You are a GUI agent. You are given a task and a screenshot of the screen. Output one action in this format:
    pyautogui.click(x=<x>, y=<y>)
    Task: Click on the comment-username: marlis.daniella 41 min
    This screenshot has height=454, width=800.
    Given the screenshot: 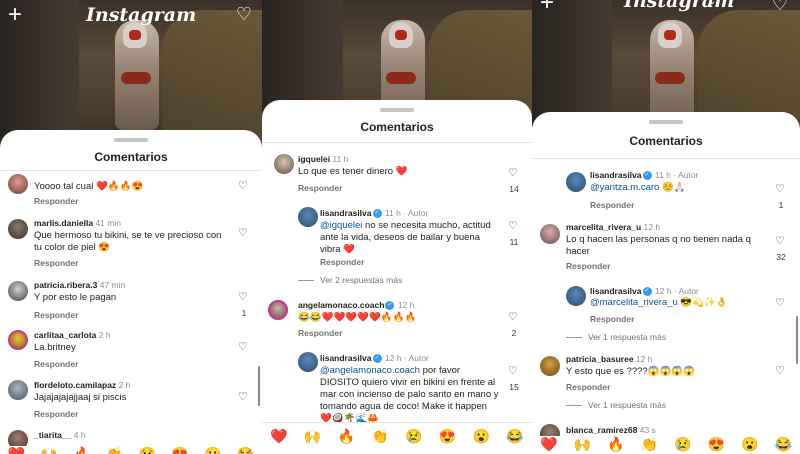 What is the action you would take?
    pyautogui.click(x=77, y=223)
    